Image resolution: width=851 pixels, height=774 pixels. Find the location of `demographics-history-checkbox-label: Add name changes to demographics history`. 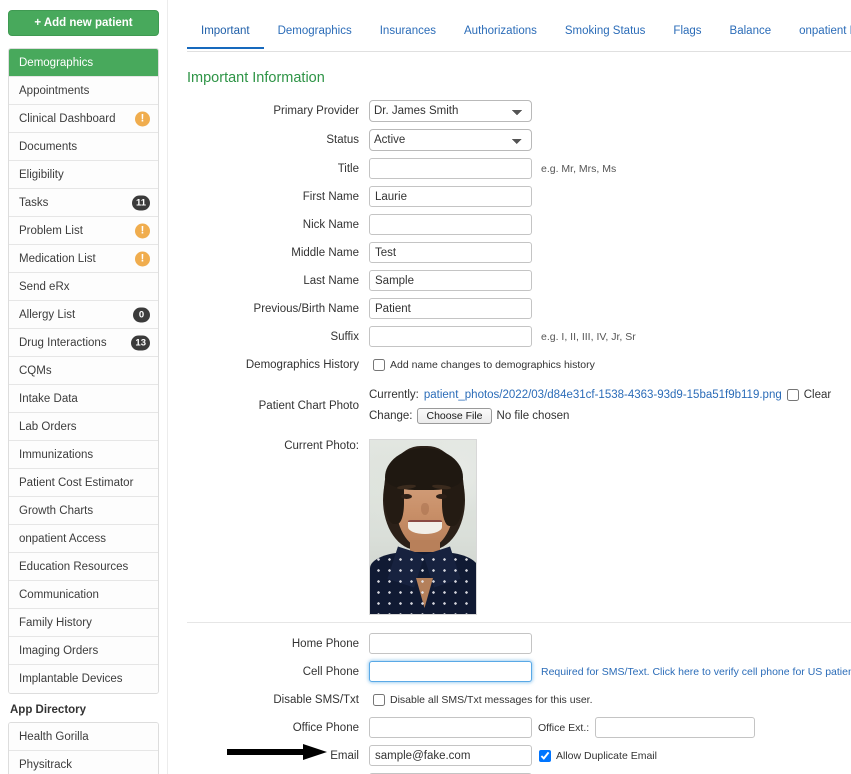

demographics-history-checkbox-label: Add name changes to demographics history is located at coordinates (492, 364).